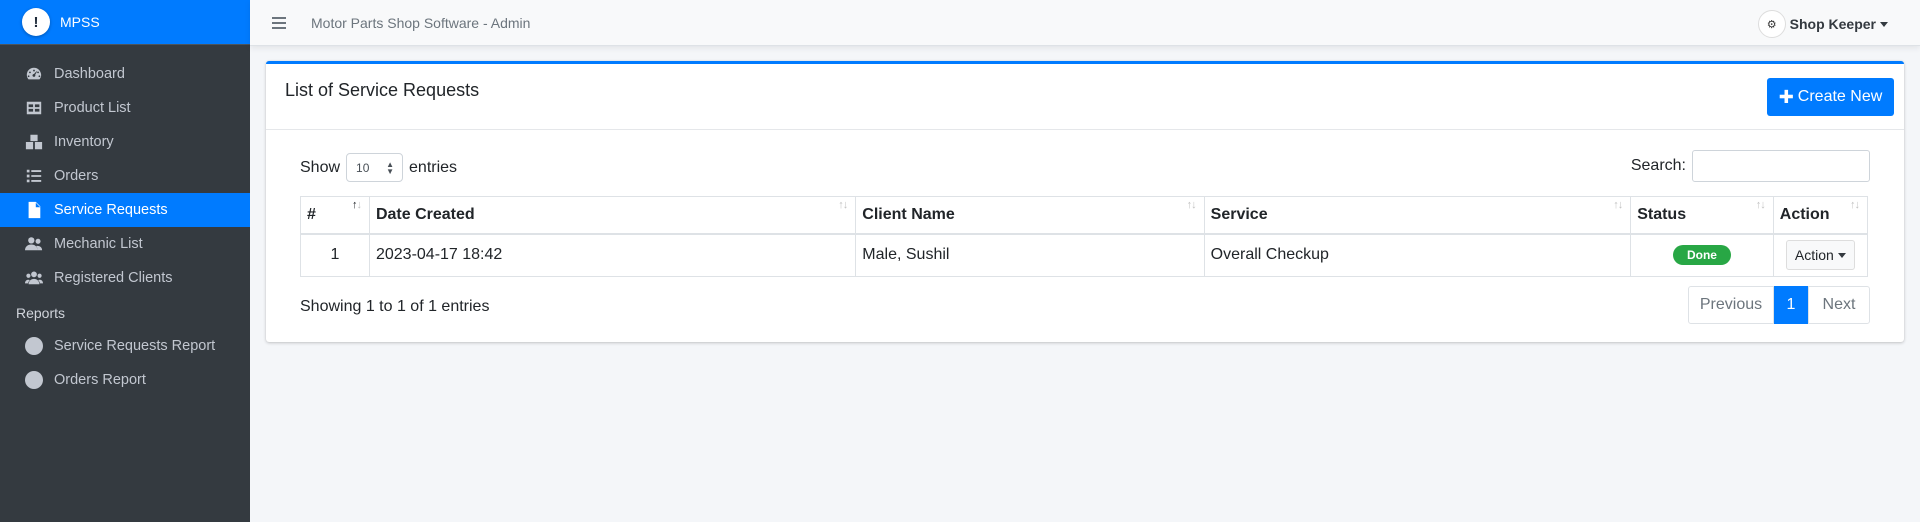  I want to click on sidebar-item-mechanic-list: Mechanic List, so click(125, 244).